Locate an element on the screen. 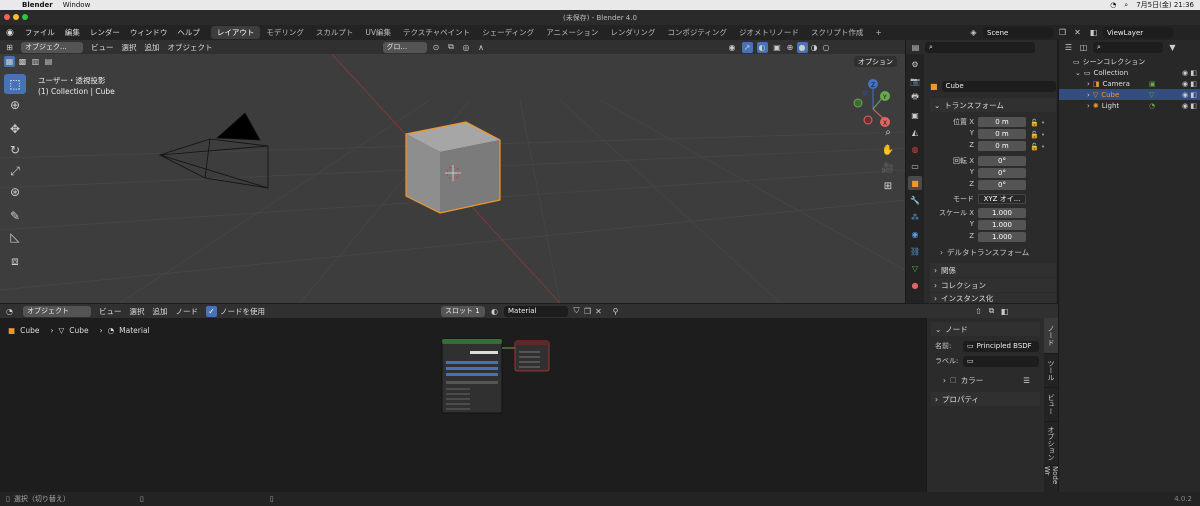 The image size is (1200, 506). node-name-field: ▭ Principled BSDF is located at coordinates (1001, 346).